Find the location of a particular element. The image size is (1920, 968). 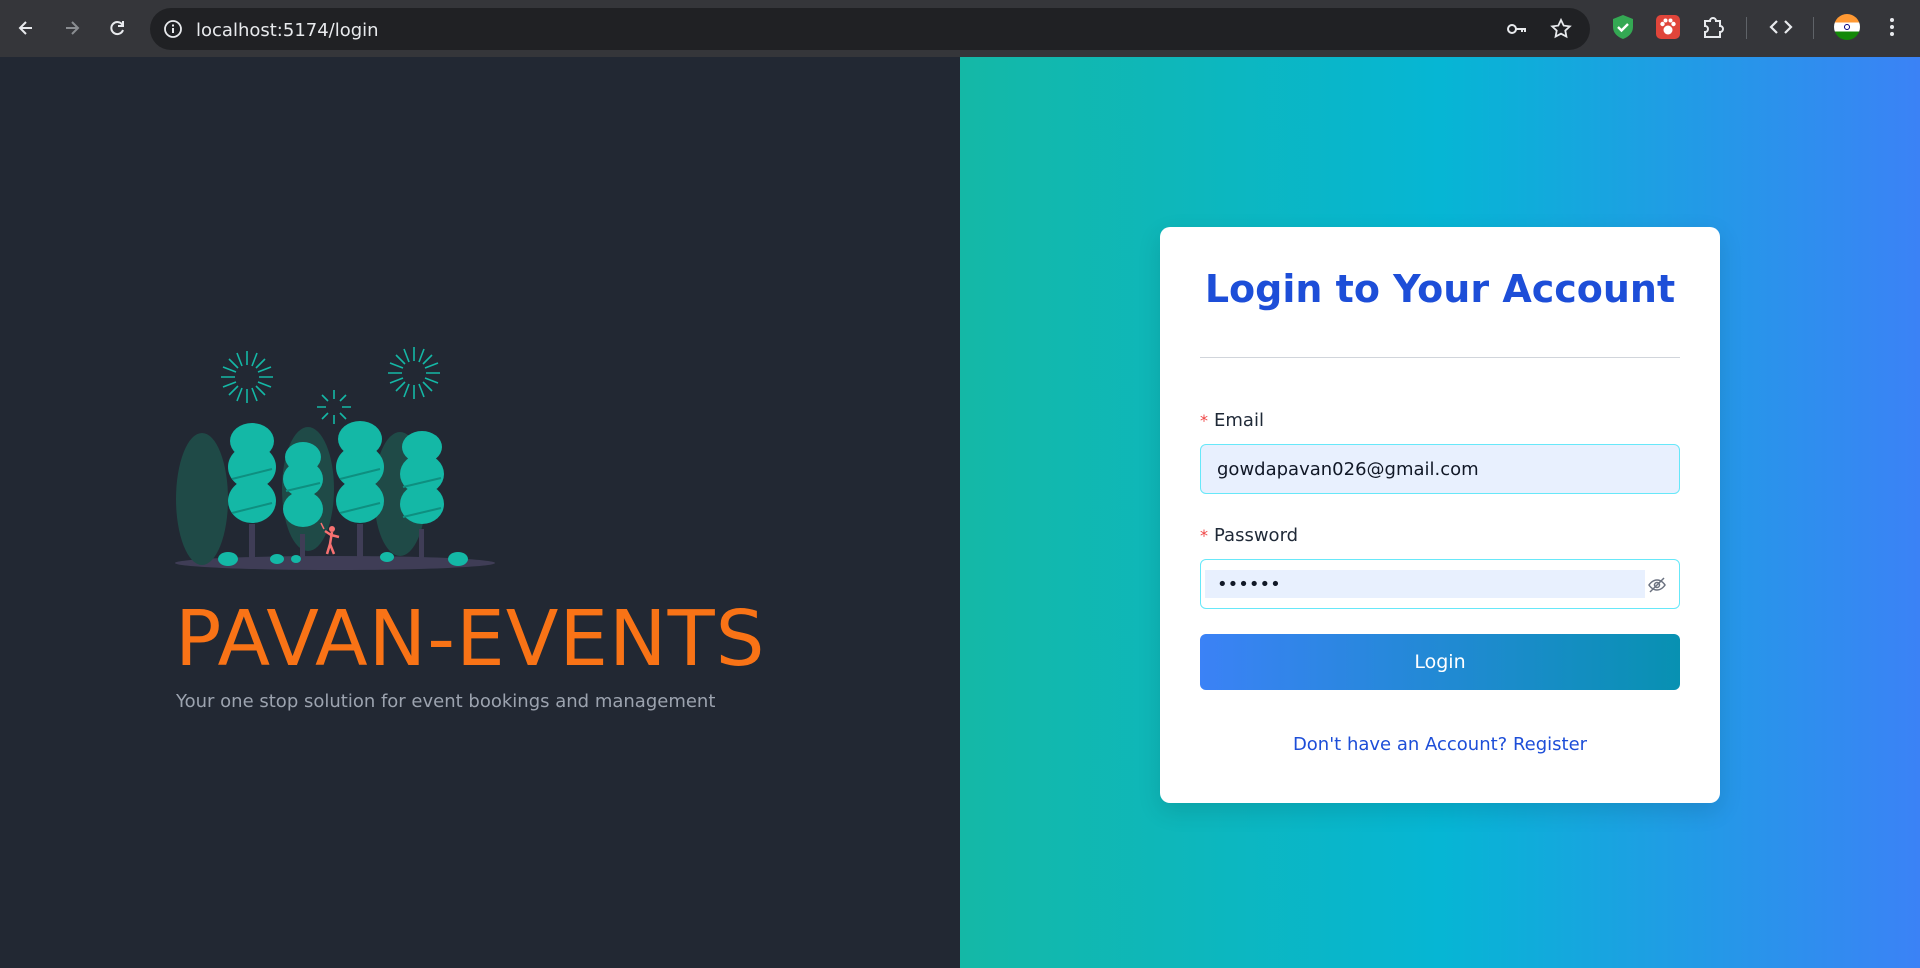

email-label-text: Email is located at coordinates (1239, 420).